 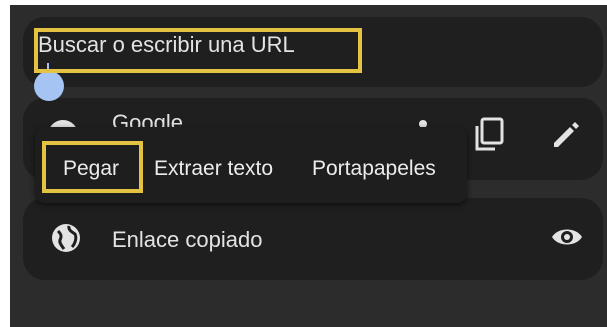 What do you see at coordinates (490, 135) in the screenshot?
I see `copy-icon` at bounding box center [490, 135].